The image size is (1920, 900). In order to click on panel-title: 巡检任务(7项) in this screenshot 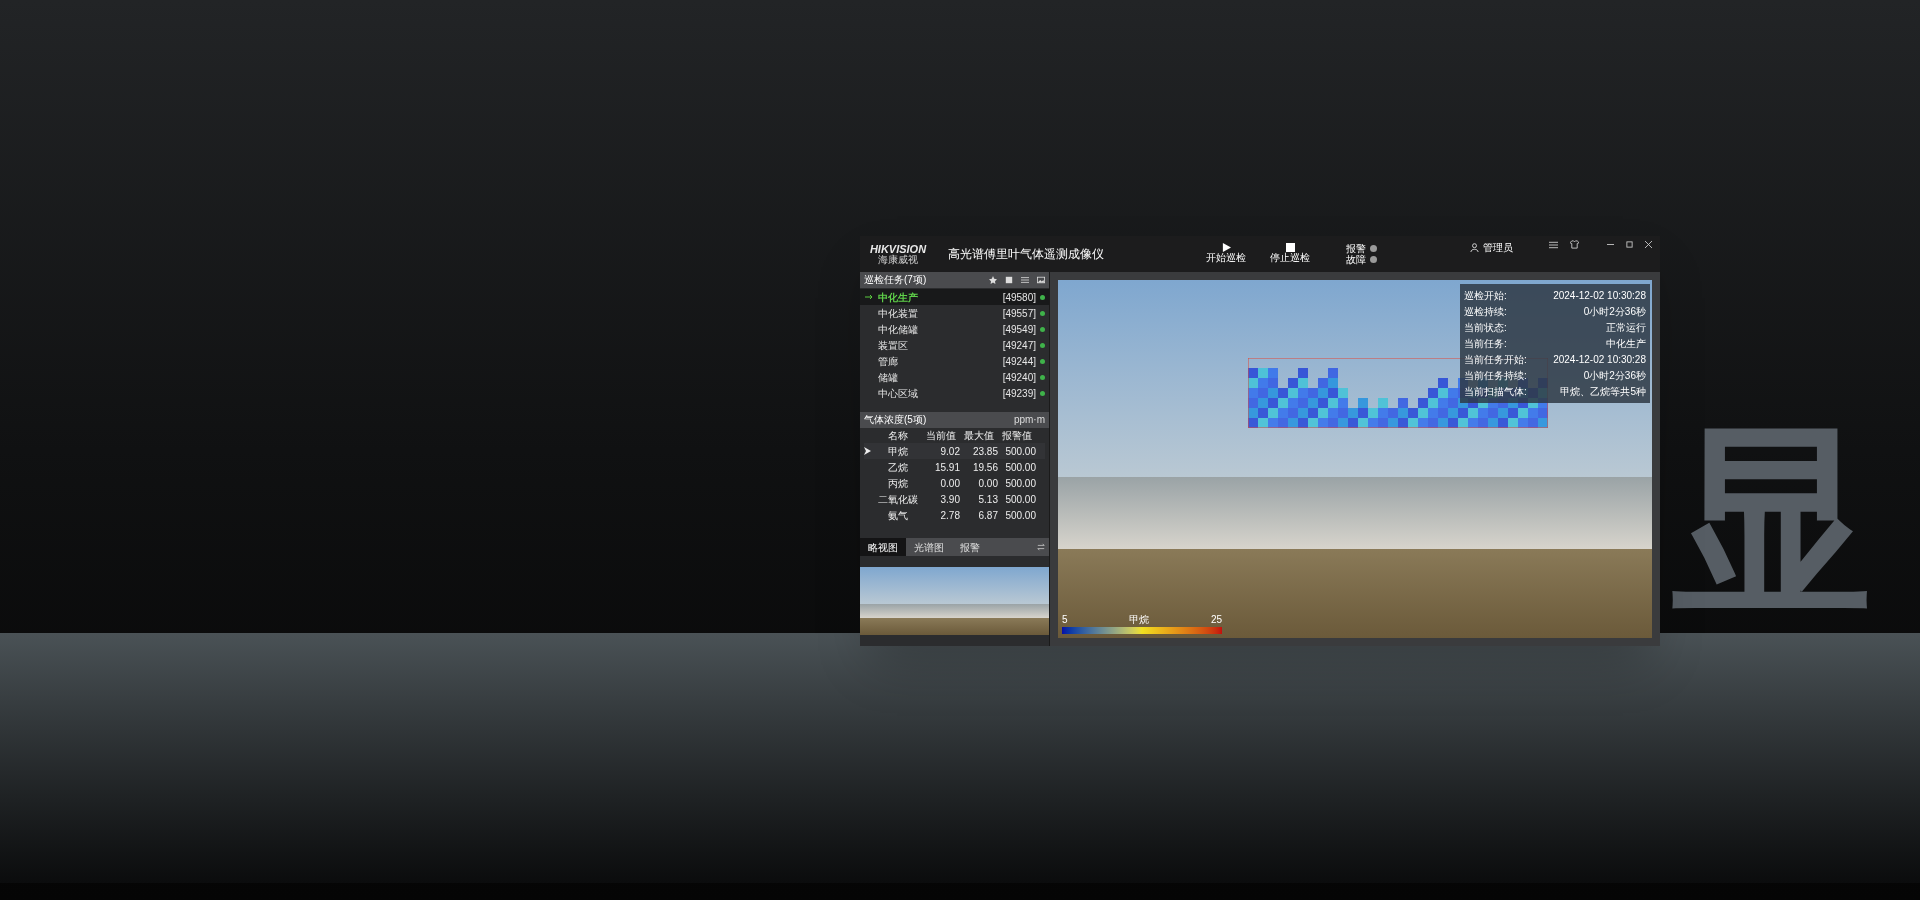, I will do `click(895, 280)`.